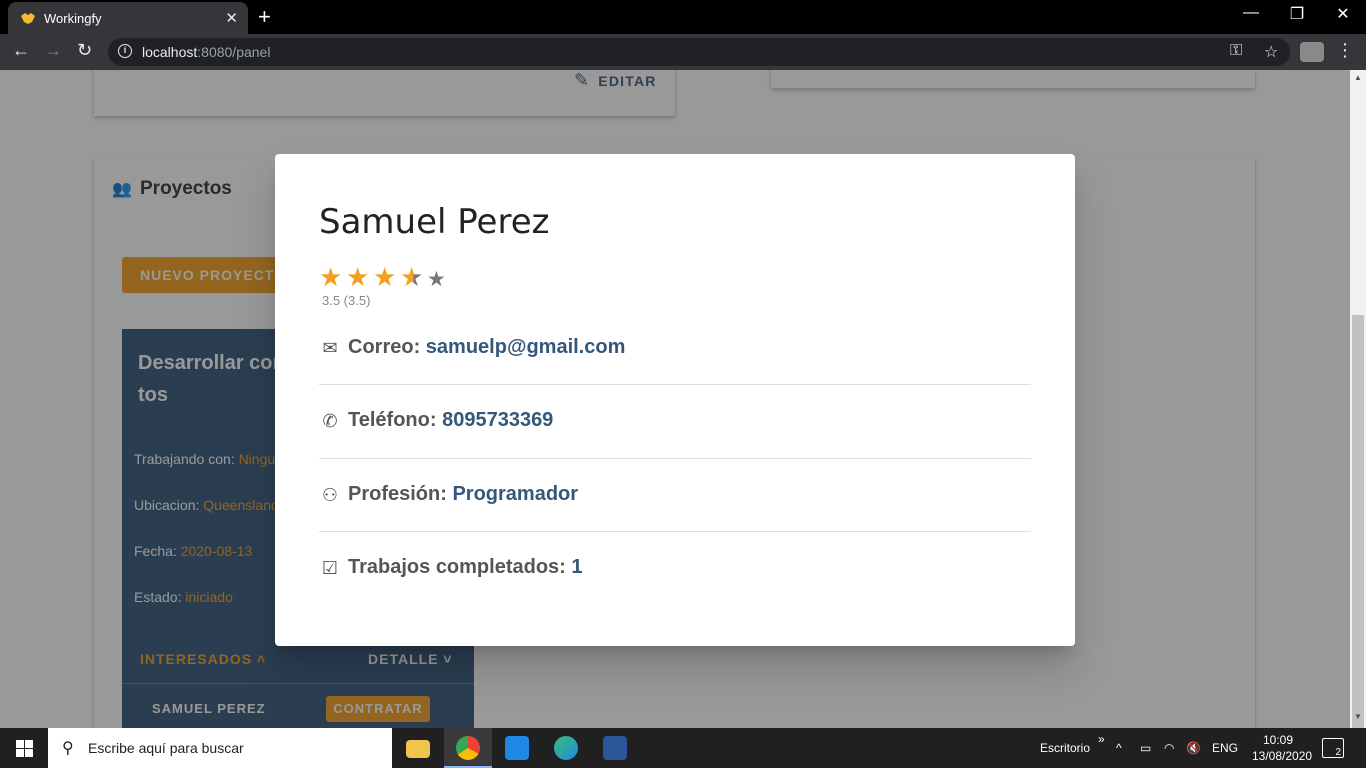 Image resolution: width=1366 pixels, height=768 pixels. I want to click on new-tab-icon: +, so click(264, 17).